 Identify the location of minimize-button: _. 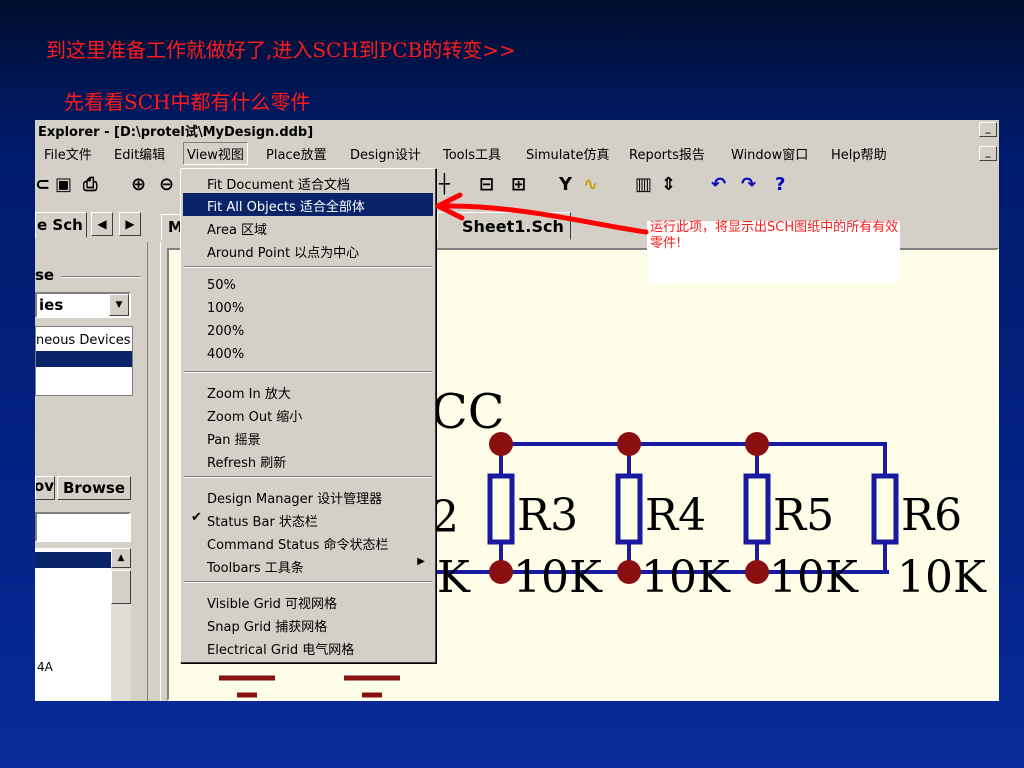
(988, 129).